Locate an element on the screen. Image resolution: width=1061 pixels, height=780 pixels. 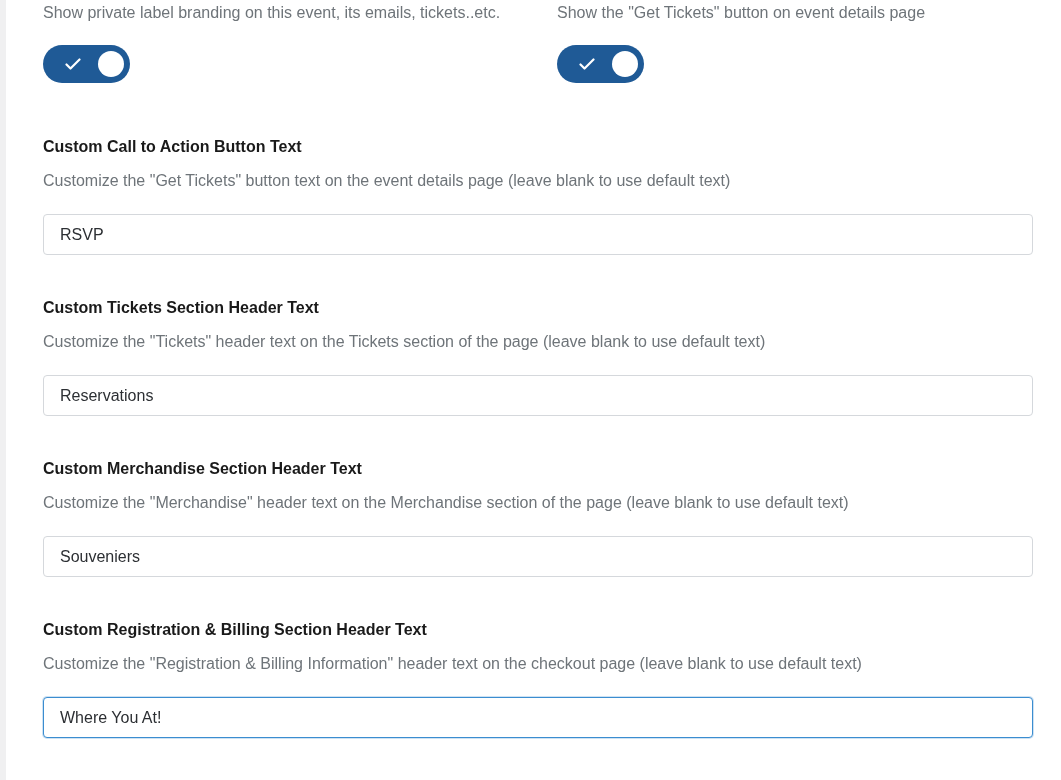
field-description: Customize the "Registration & Billing Information" header text on the checkout page (leave blank to use default text) is located at coordinates (453, 664).